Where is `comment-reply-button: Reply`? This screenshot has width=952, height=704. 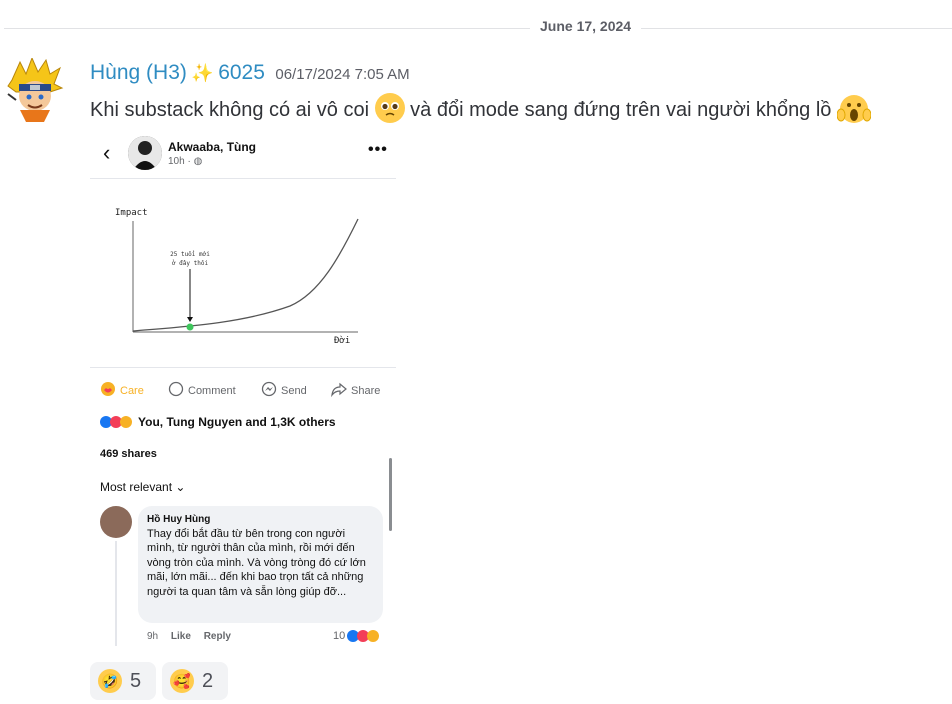
comment-reply-button: Reply is located at coordinates (217, 636).